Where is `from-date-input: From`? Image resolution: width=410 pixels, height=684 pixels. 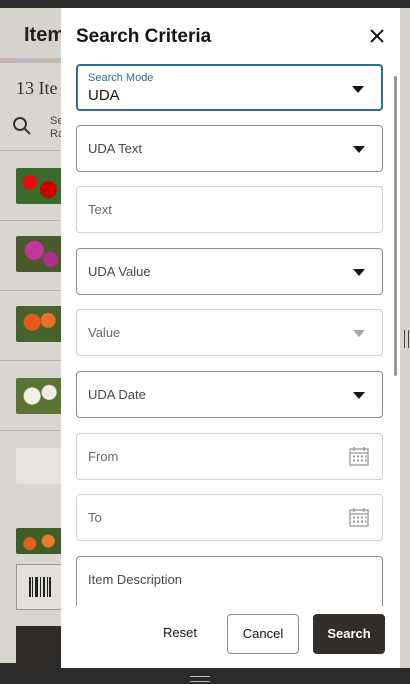
from-date-input: From is located at coordinates (229, 456).